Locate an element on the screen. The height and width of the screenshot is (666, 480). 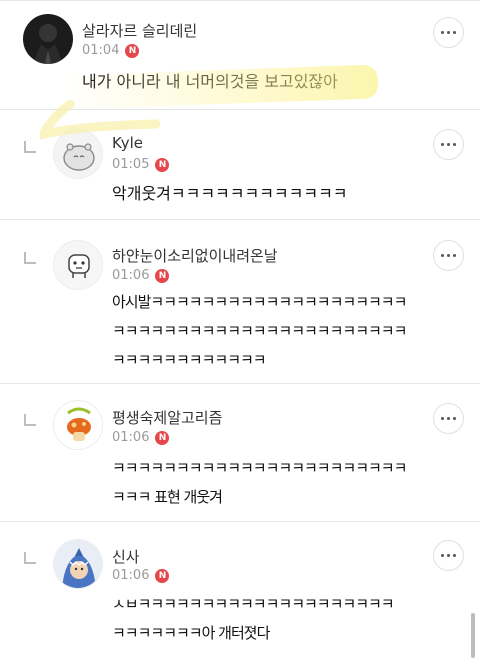
comment-meta: 01:04 N is located at coordinates (111, 50).